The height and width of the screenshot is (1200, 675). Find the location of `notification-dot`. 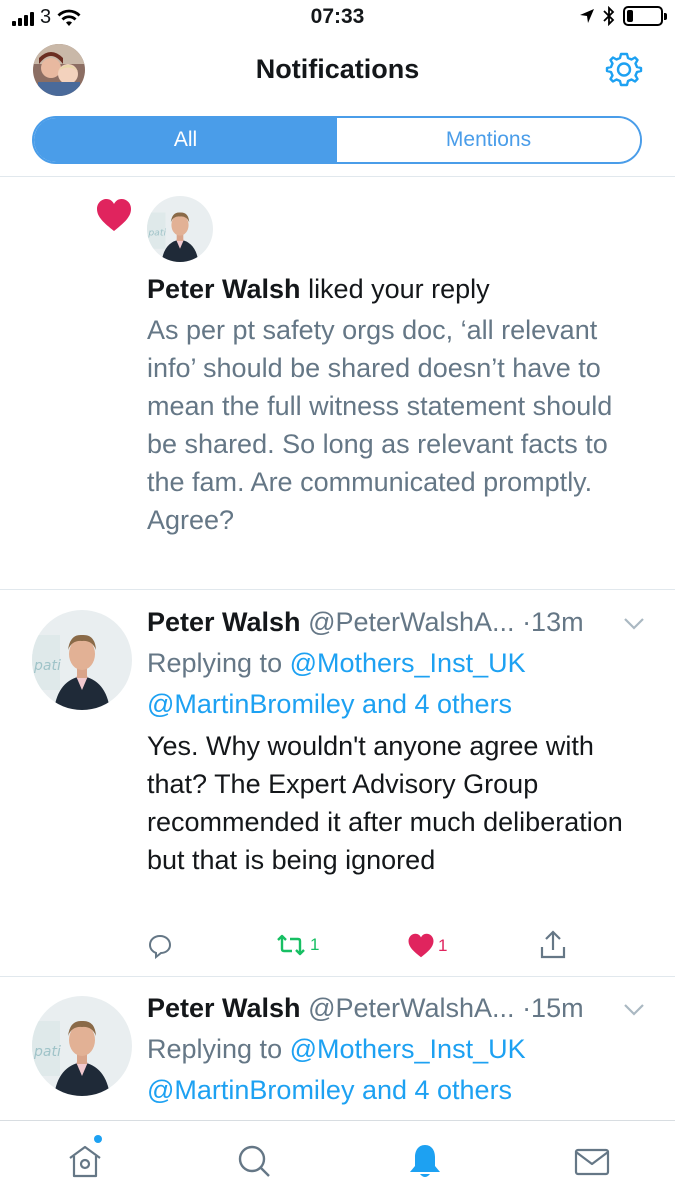

notification-dot is located at coordinates (98, 1139).